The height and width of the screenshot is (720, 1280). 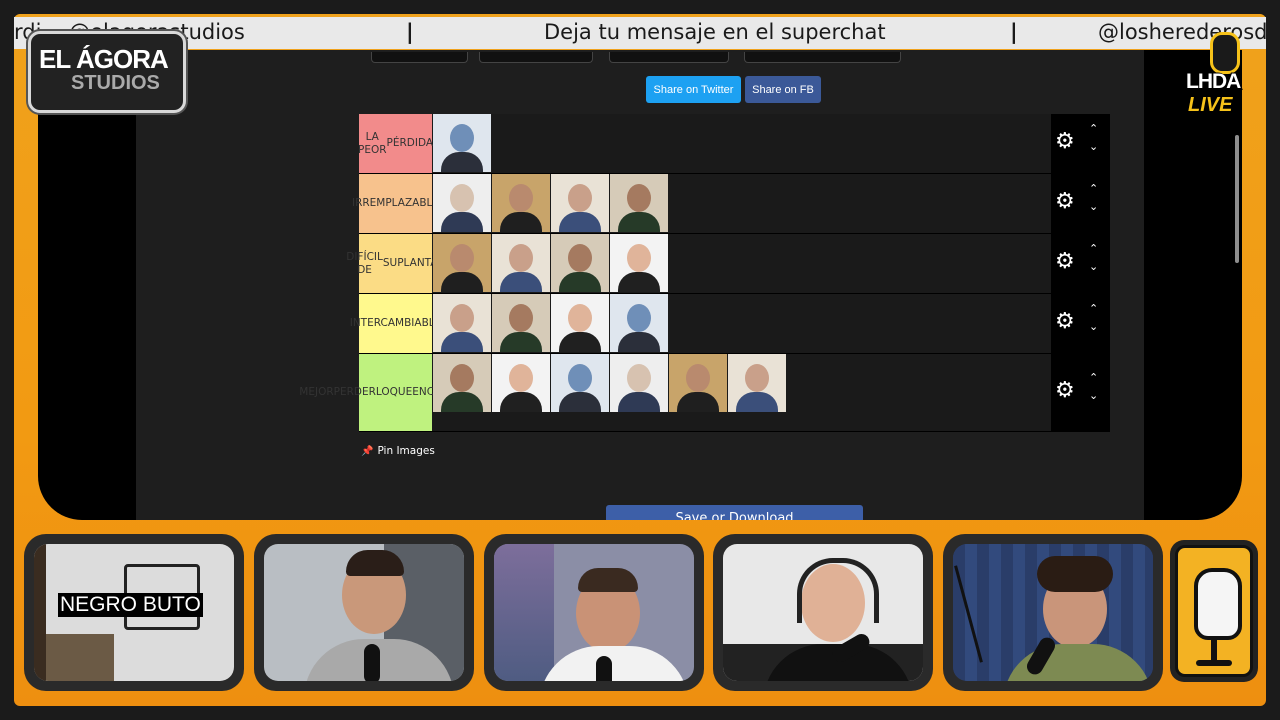 I want to click on tier-label-line: PÉRDIDA, so click(x=410, y=143).